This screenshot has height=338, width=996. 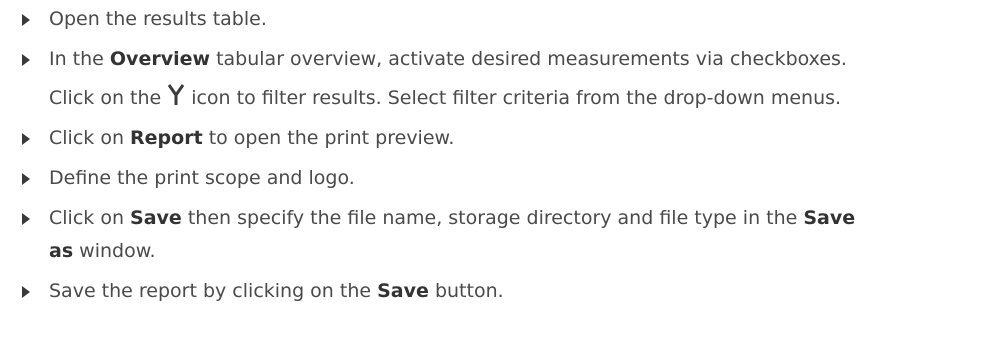 I want to click on filter-icon, so click(x=176, y=94).